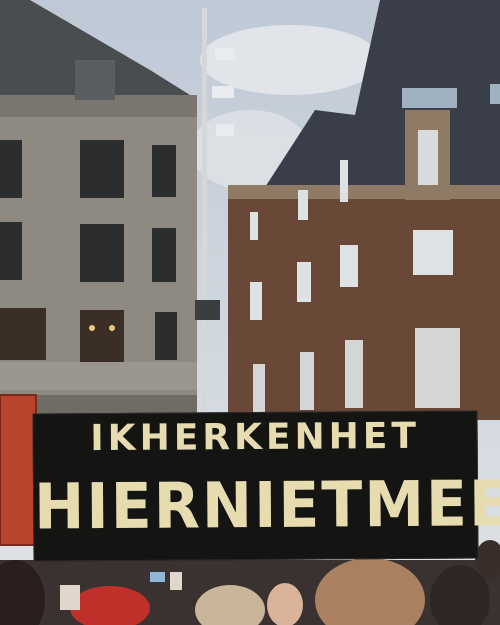 The image size is (500, 625). I want to click on protest-sign-line-1: IKHERKENHET, so click(255, 437).